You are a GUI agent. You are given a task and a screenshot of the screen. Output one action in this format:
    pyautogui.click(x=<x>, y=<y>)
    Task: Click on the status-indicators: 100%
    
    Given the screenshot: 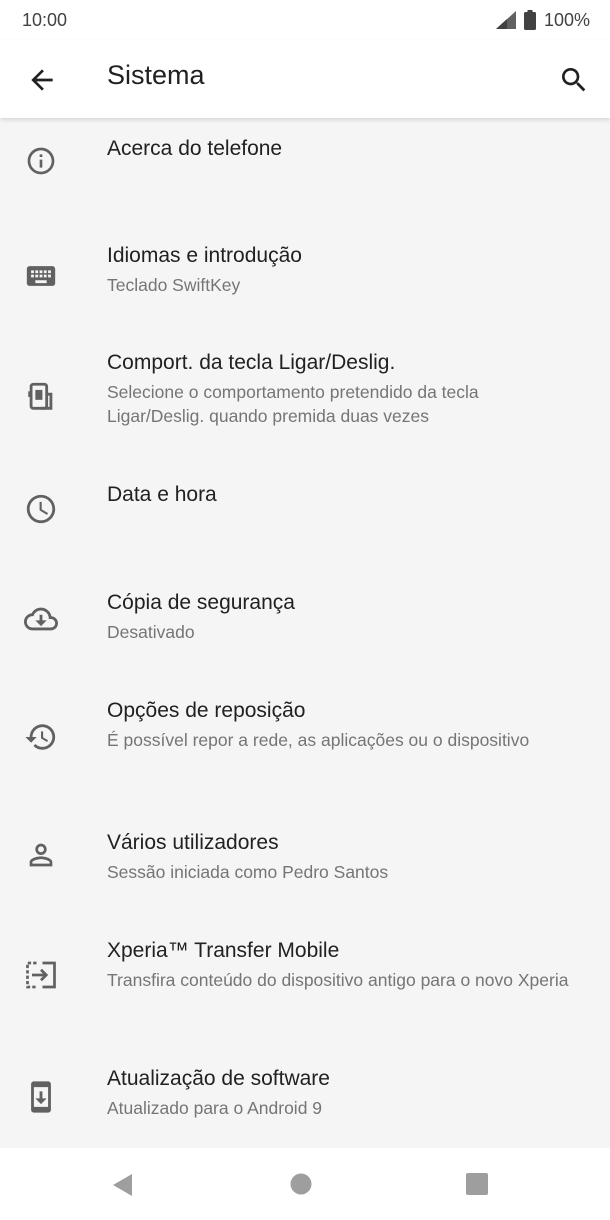 What is the action you would take?
    pyautogui.click(x=542, y=20)
    